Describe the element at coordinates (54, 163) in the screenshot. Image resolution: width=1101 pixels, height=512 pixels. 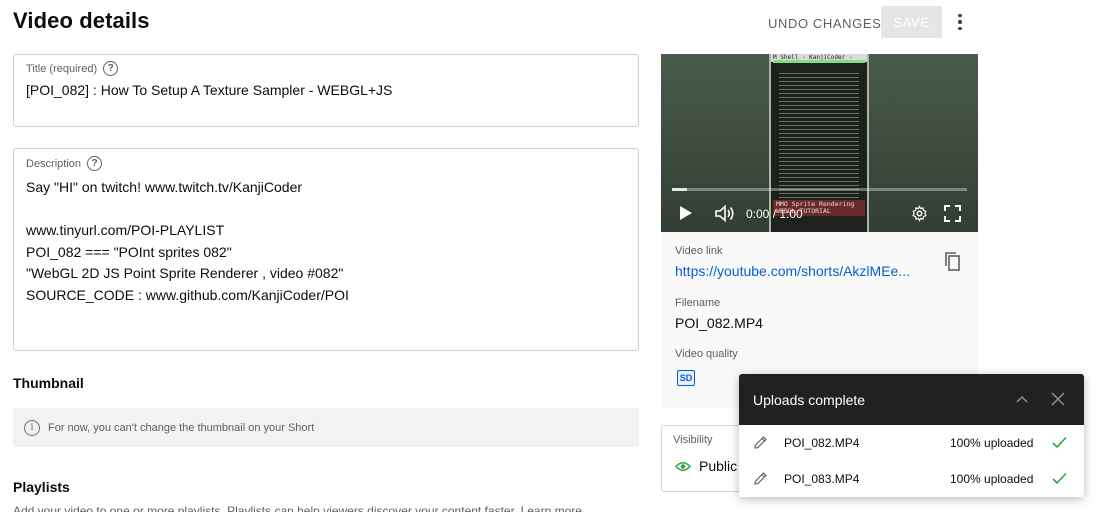
I see `description-label: Description` at that location.